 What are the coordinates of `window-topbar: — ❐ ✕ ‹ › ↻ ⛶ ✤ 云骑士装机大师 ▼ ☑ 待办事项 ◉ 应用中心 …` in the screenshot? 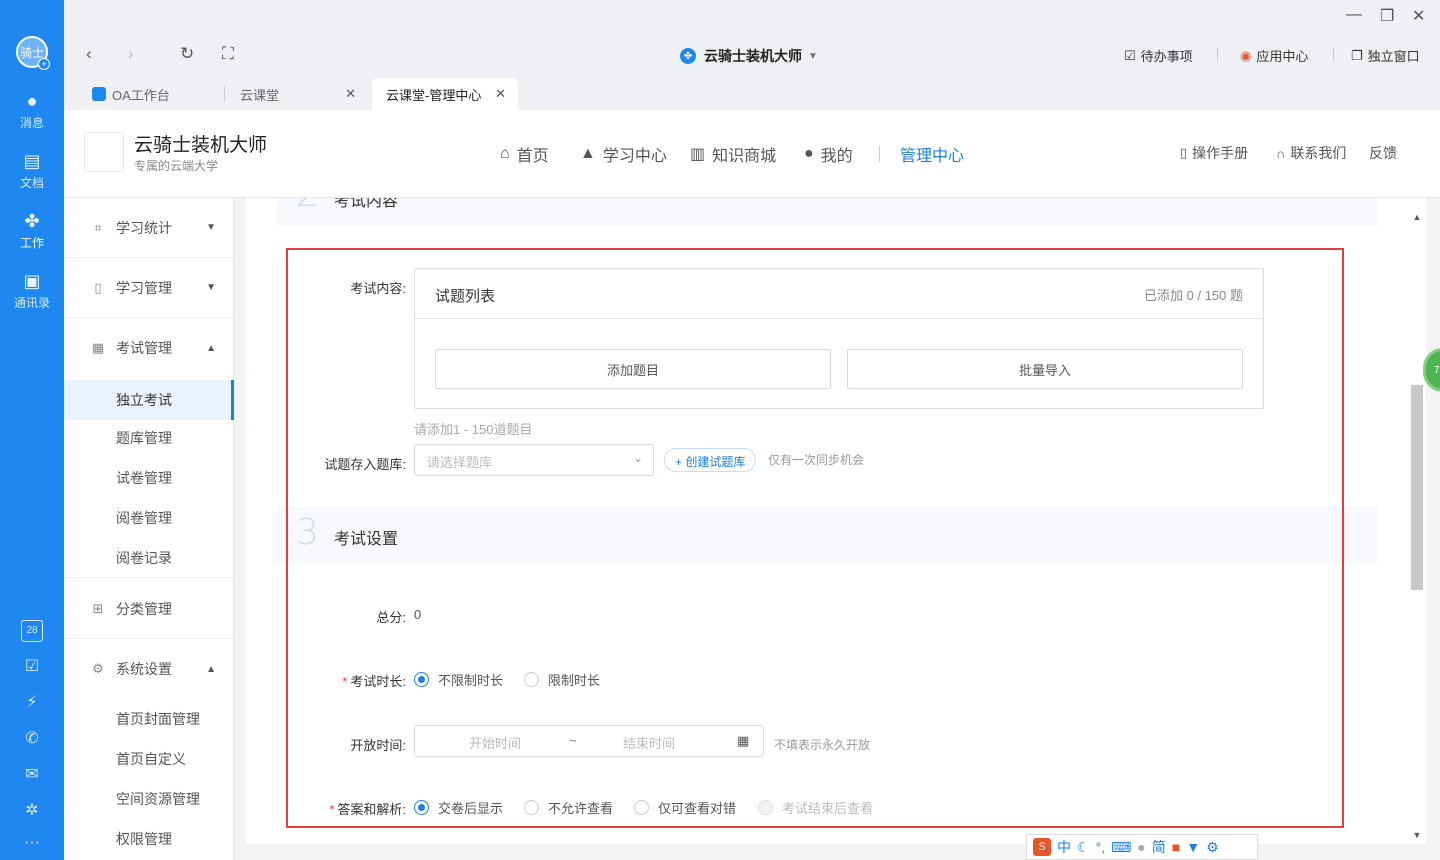 It's located at (752, 55).